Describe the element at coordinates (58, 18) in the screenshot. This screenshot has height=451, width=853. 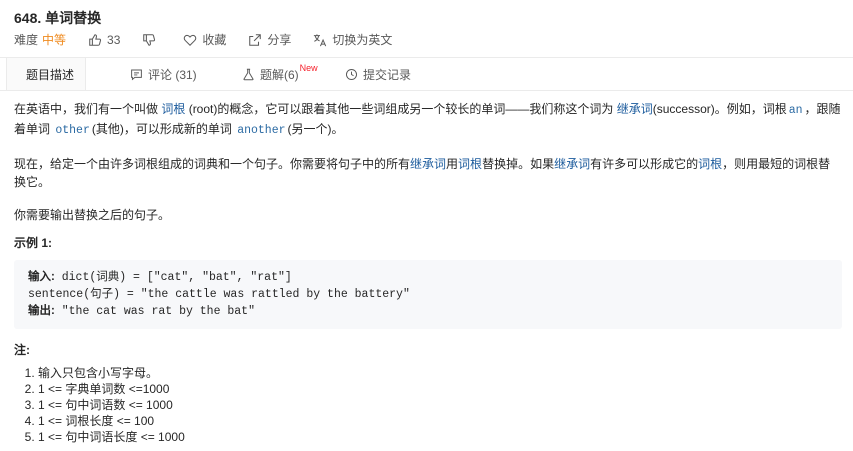
I see `problem-title: 648. 单词替换` at that location.